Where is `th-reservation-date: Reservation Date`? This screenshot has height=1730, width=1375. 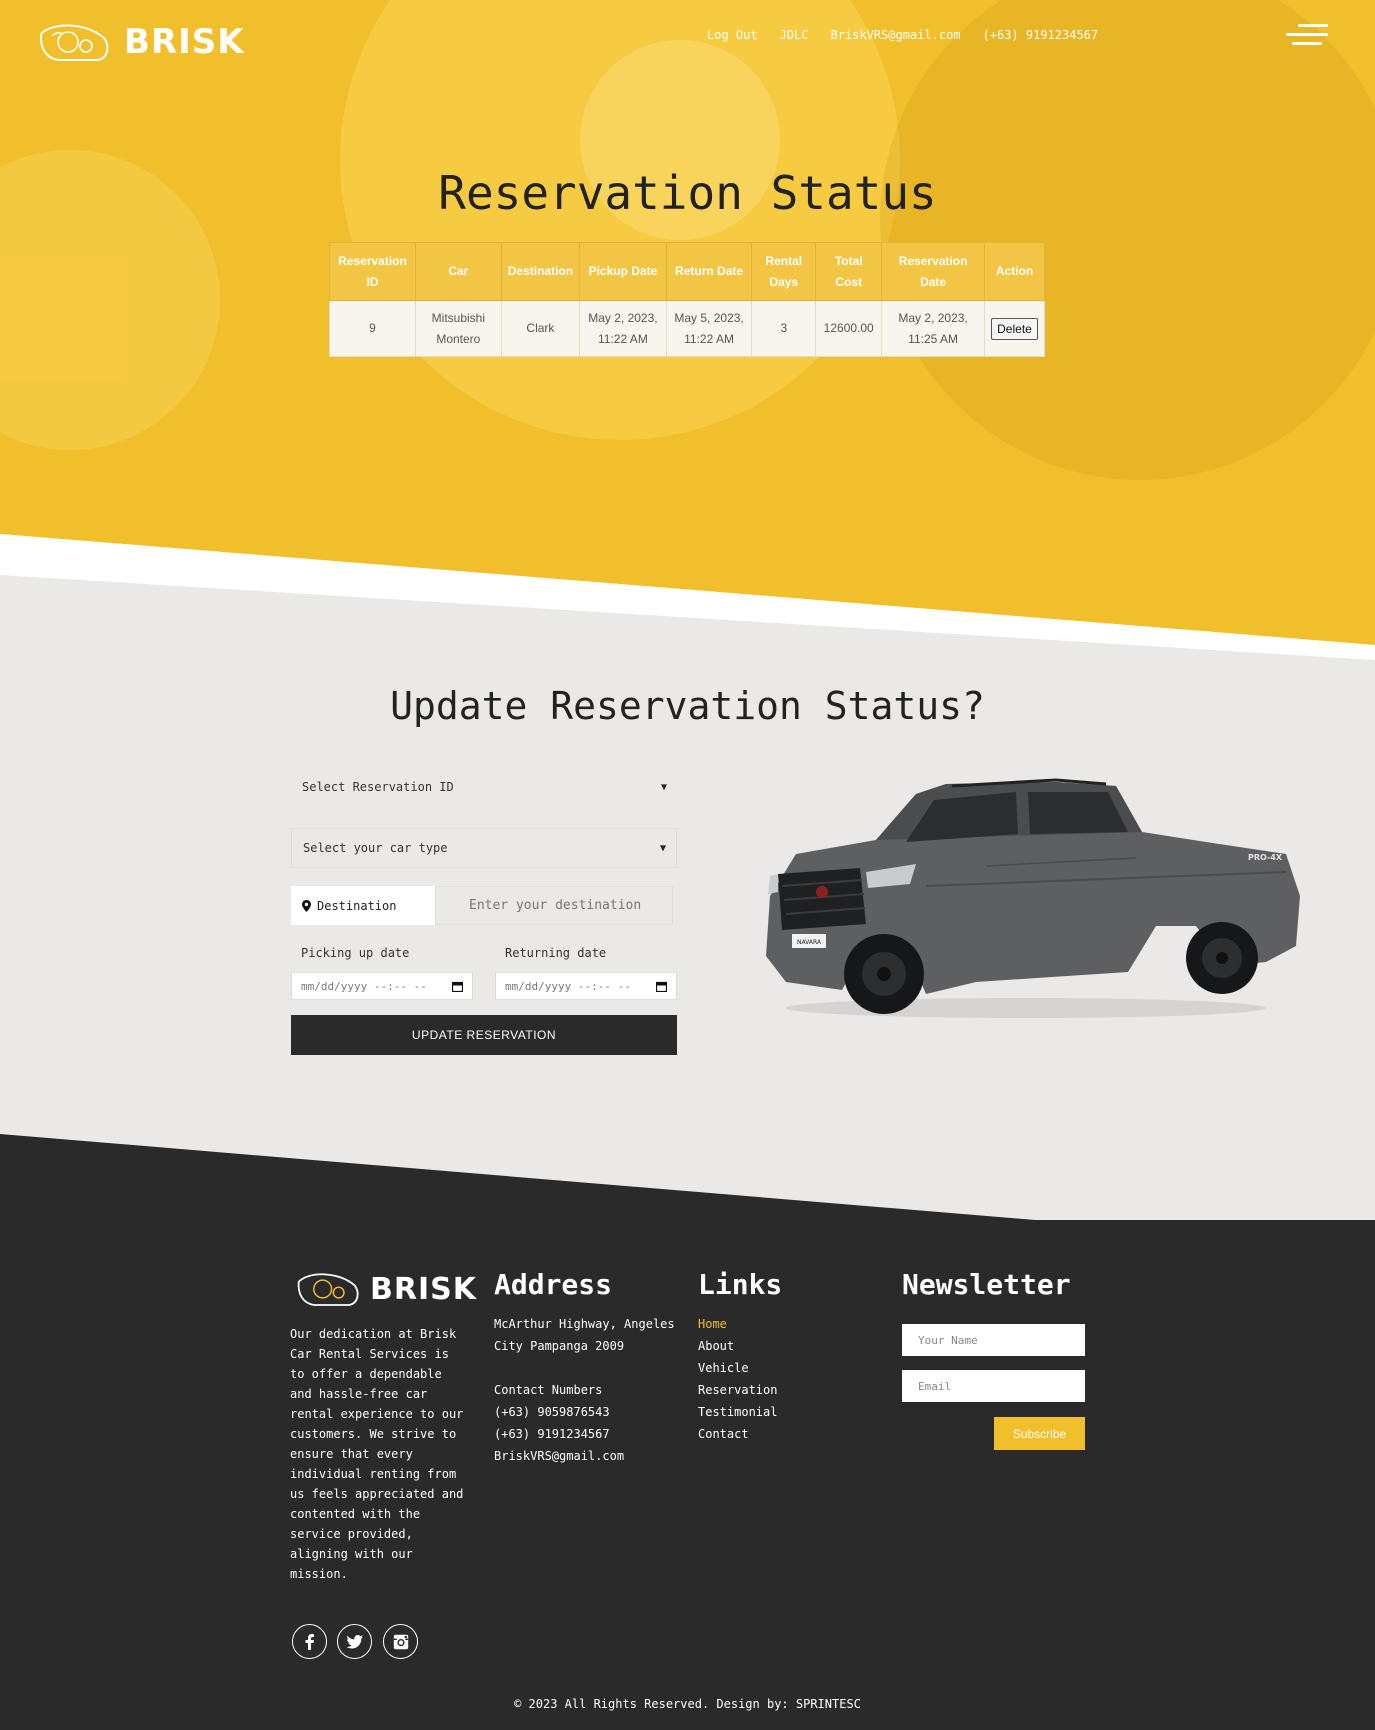
th-reservation-date: Reservation Date is located at coordinates (933, 271).